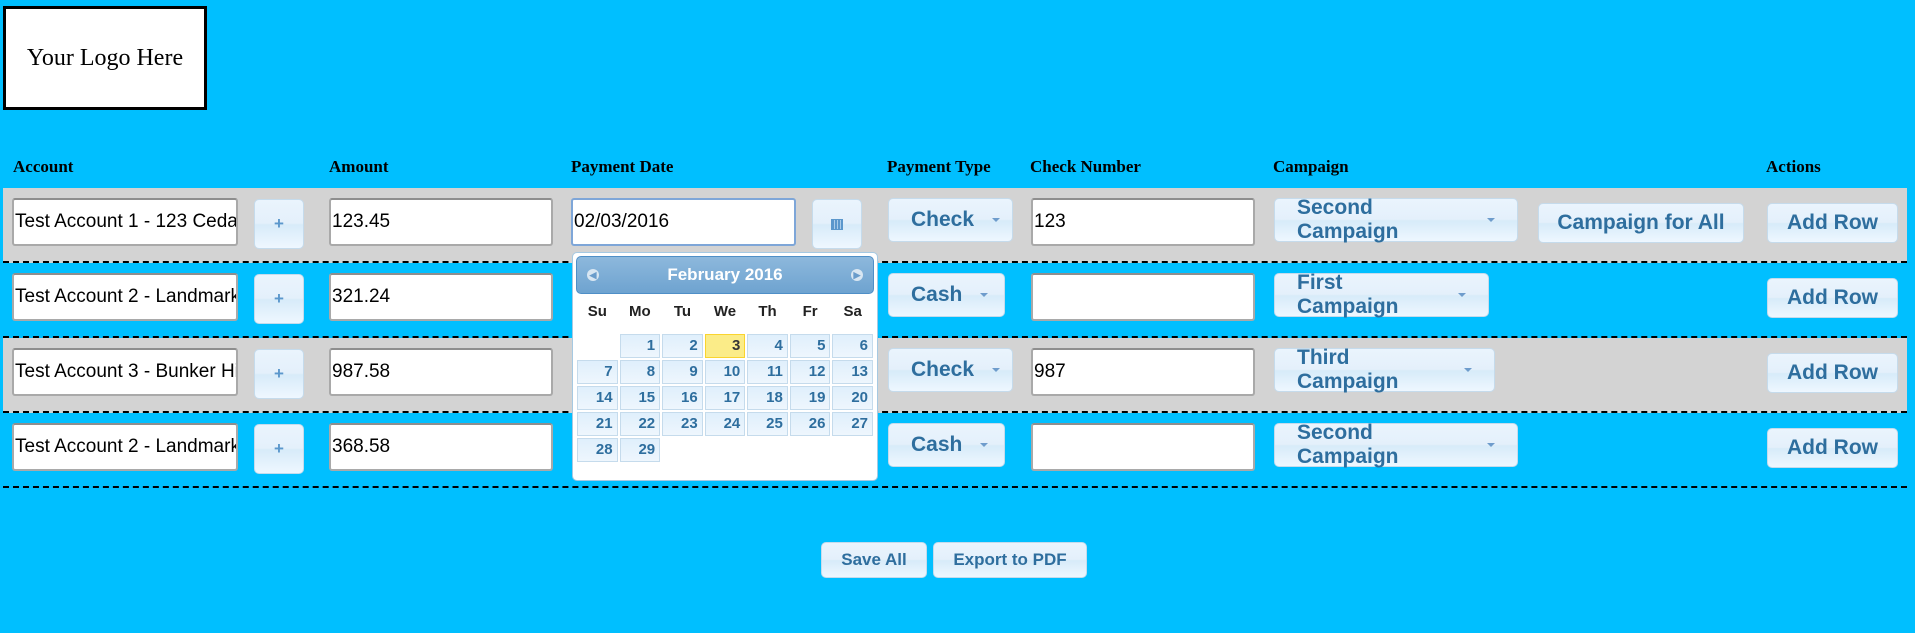 The width and height of the screenshot is (1915, 633). I want to click on datepicker-header: ◀ February 2016 ▶, so click(725, 275).